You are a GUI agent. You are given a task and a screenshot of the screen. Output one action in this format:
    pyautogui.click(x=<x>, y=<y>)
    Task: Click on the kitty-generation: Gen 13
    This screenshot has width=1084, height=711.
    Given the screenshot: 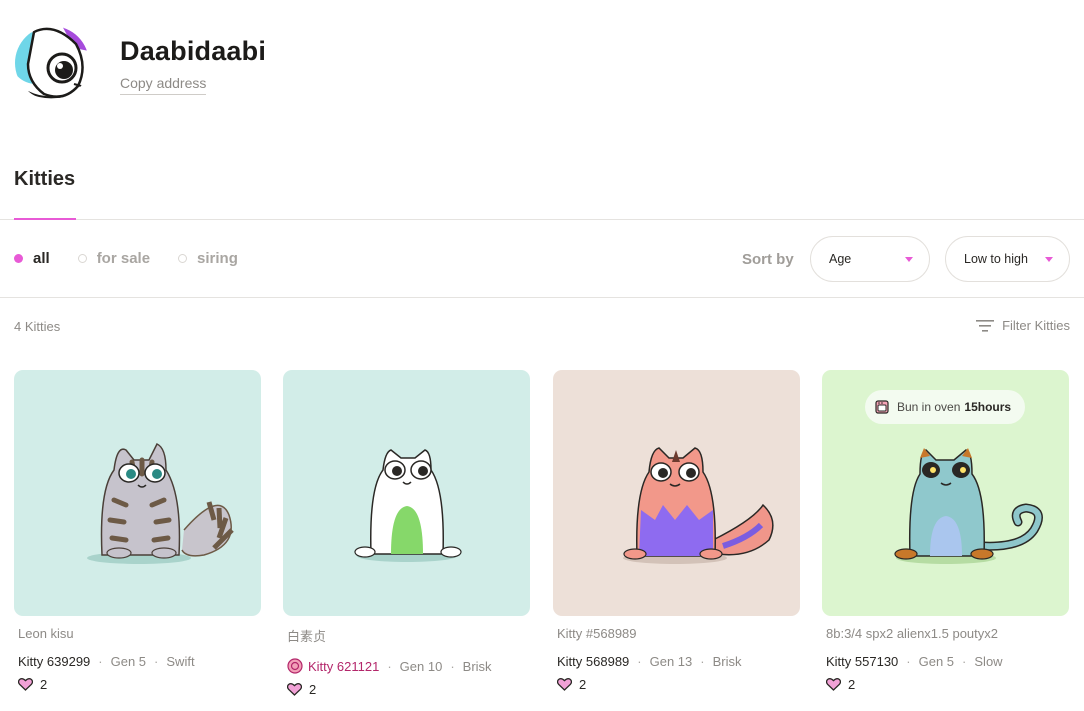 What is the action you would take?
    pyautogui.click(x=671, y=661)
    